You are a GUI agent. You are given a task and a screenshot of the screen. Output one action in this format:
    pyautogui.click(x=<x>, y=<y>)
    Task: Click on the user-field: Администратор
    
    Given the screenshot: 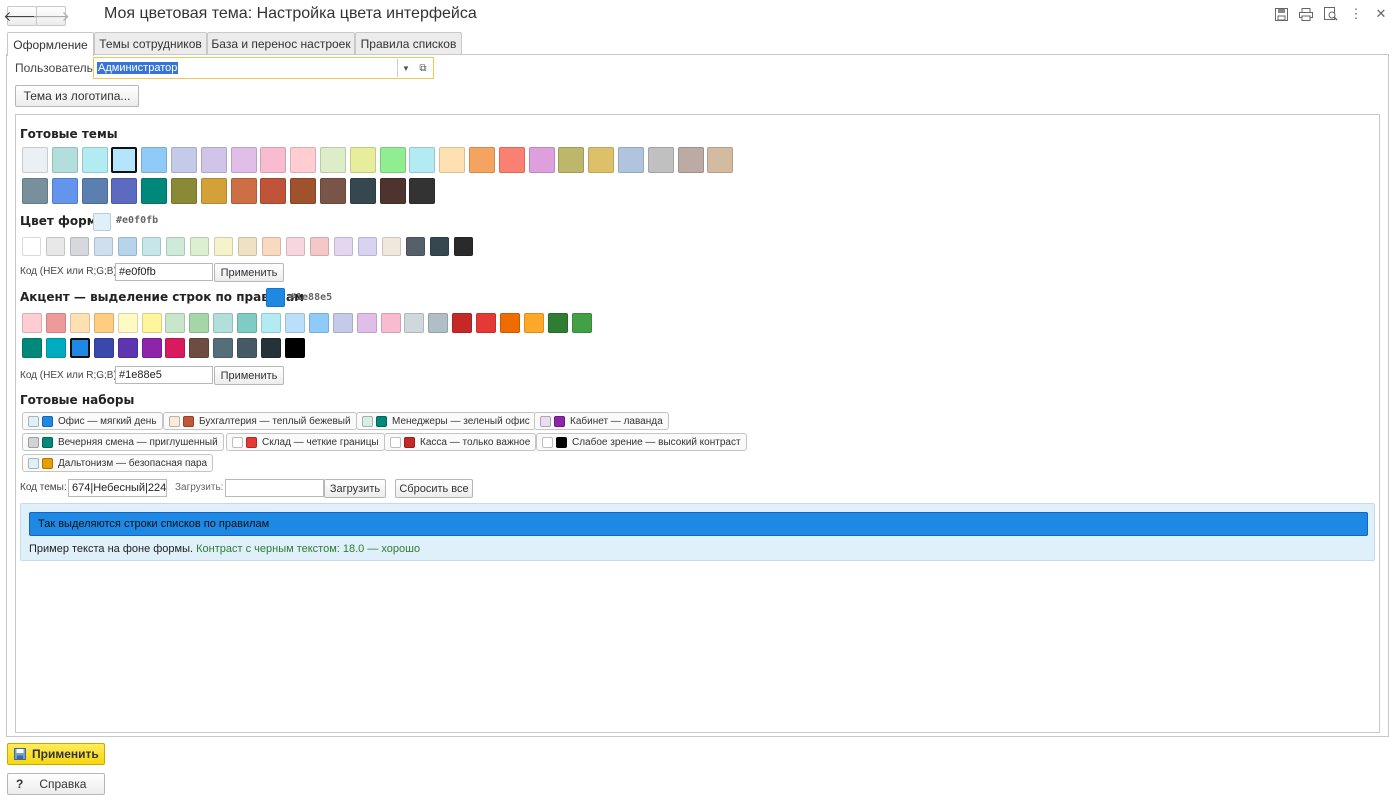 What is the action you would take?
    pyautogui.click(x=263, y=68)
    